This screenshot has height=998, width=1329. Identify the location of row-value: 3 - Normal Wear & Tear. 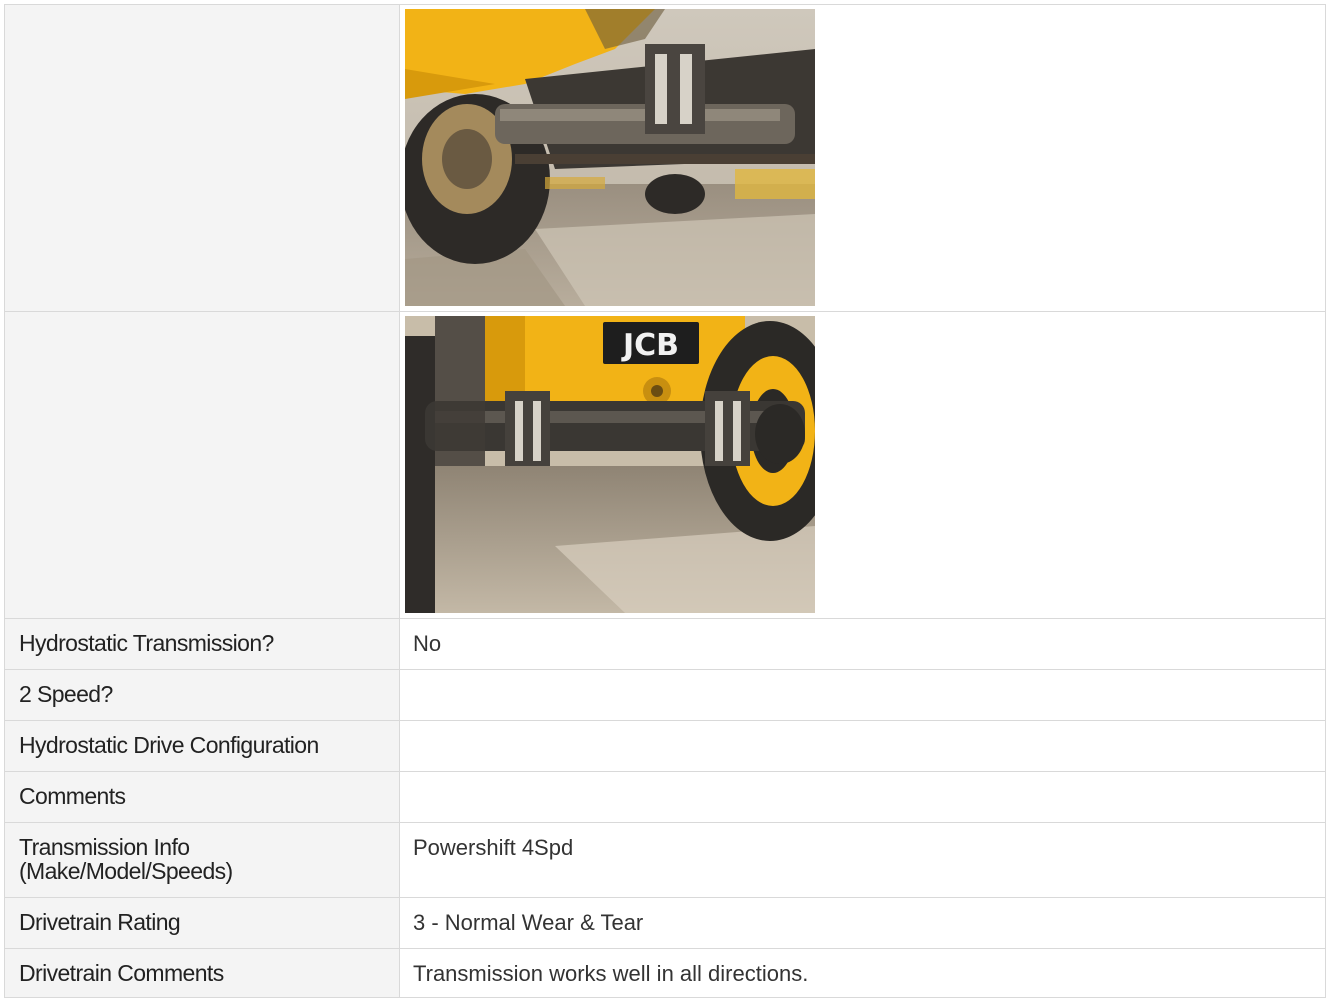
(528, 922).